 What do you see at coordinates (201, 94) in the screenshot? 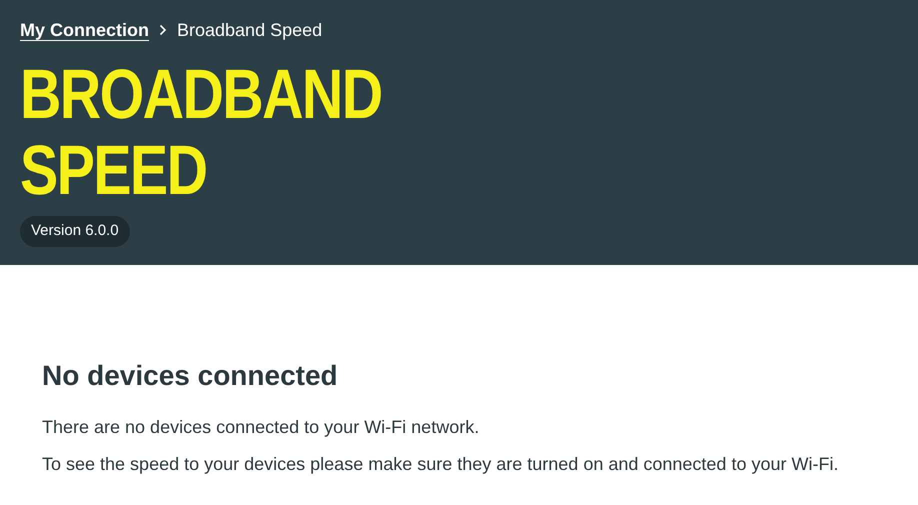
I see `page-title: BROADBAND` at bounding box center [201, 94].